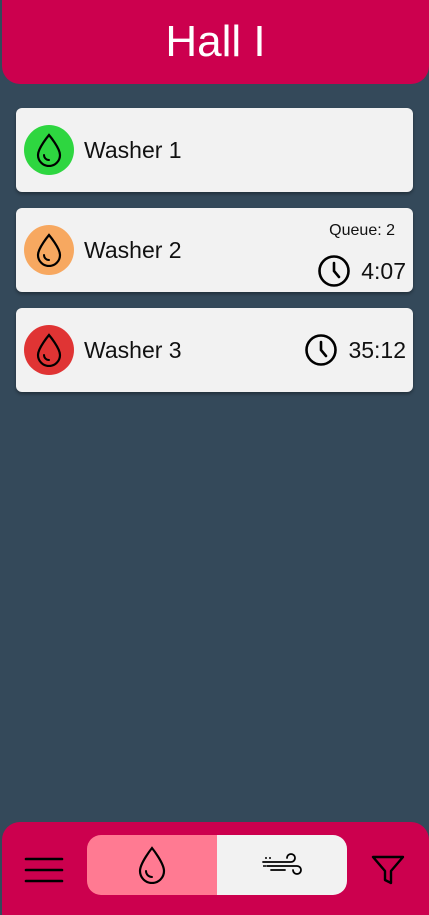 The height and width of the screenshot is (915, 429). I want to click on time-value: 35:12, so click(377, 349).